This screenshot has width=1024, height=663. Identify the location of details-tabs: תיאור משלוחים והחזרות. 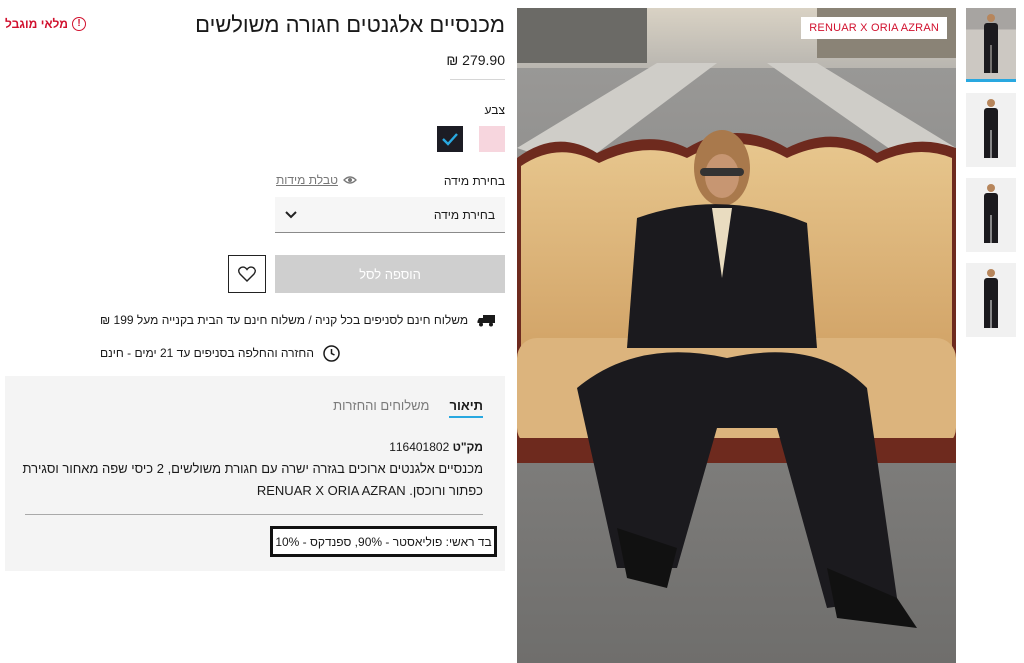
(408, 408).